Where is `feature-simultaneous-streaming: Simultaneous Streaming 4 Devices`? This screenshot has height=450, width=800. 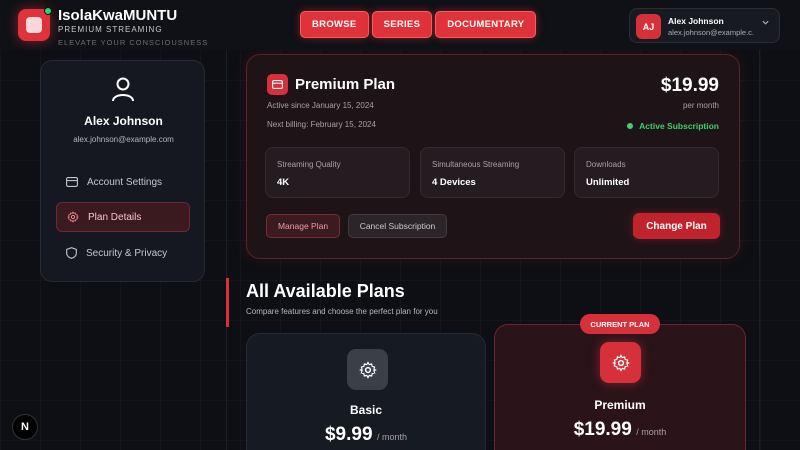
feature-simultaneous-streaming: Simultaneous Streaming 4 Devices is located at coordinates (492, 172).